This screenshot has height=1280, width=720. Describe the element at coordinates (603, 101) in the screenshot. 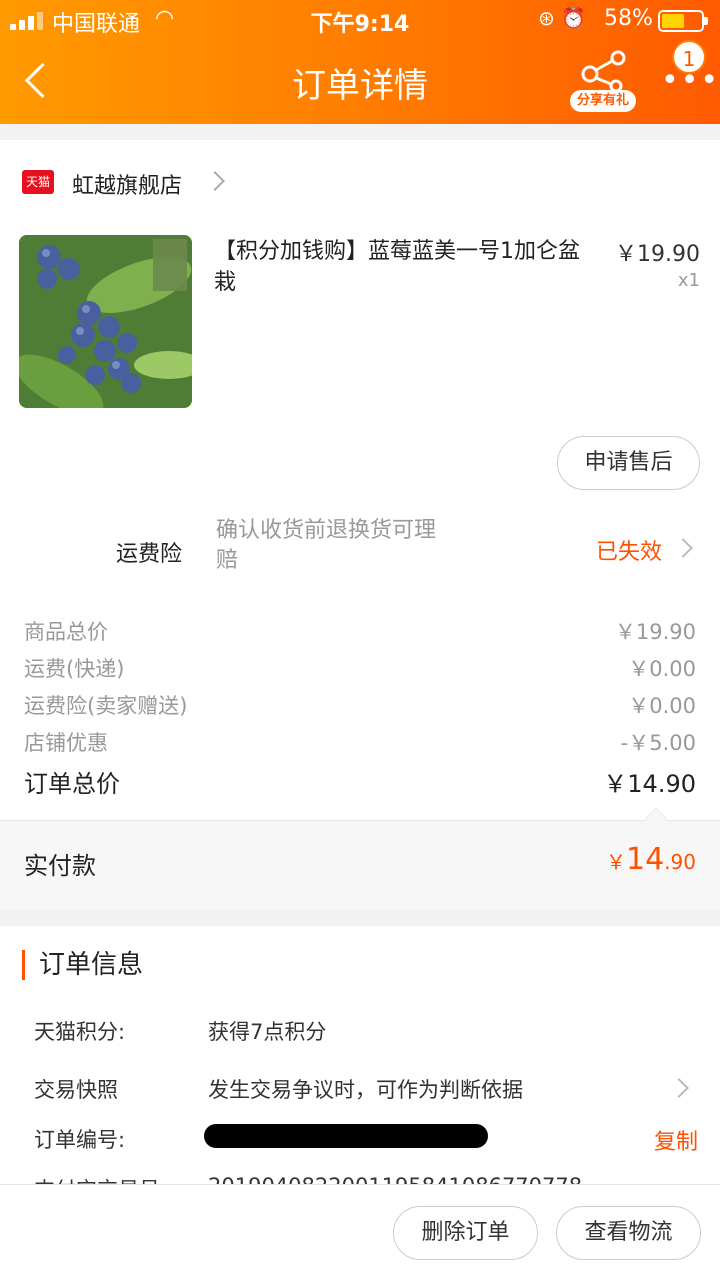

I see `share-label: 分享有礼` at that location.